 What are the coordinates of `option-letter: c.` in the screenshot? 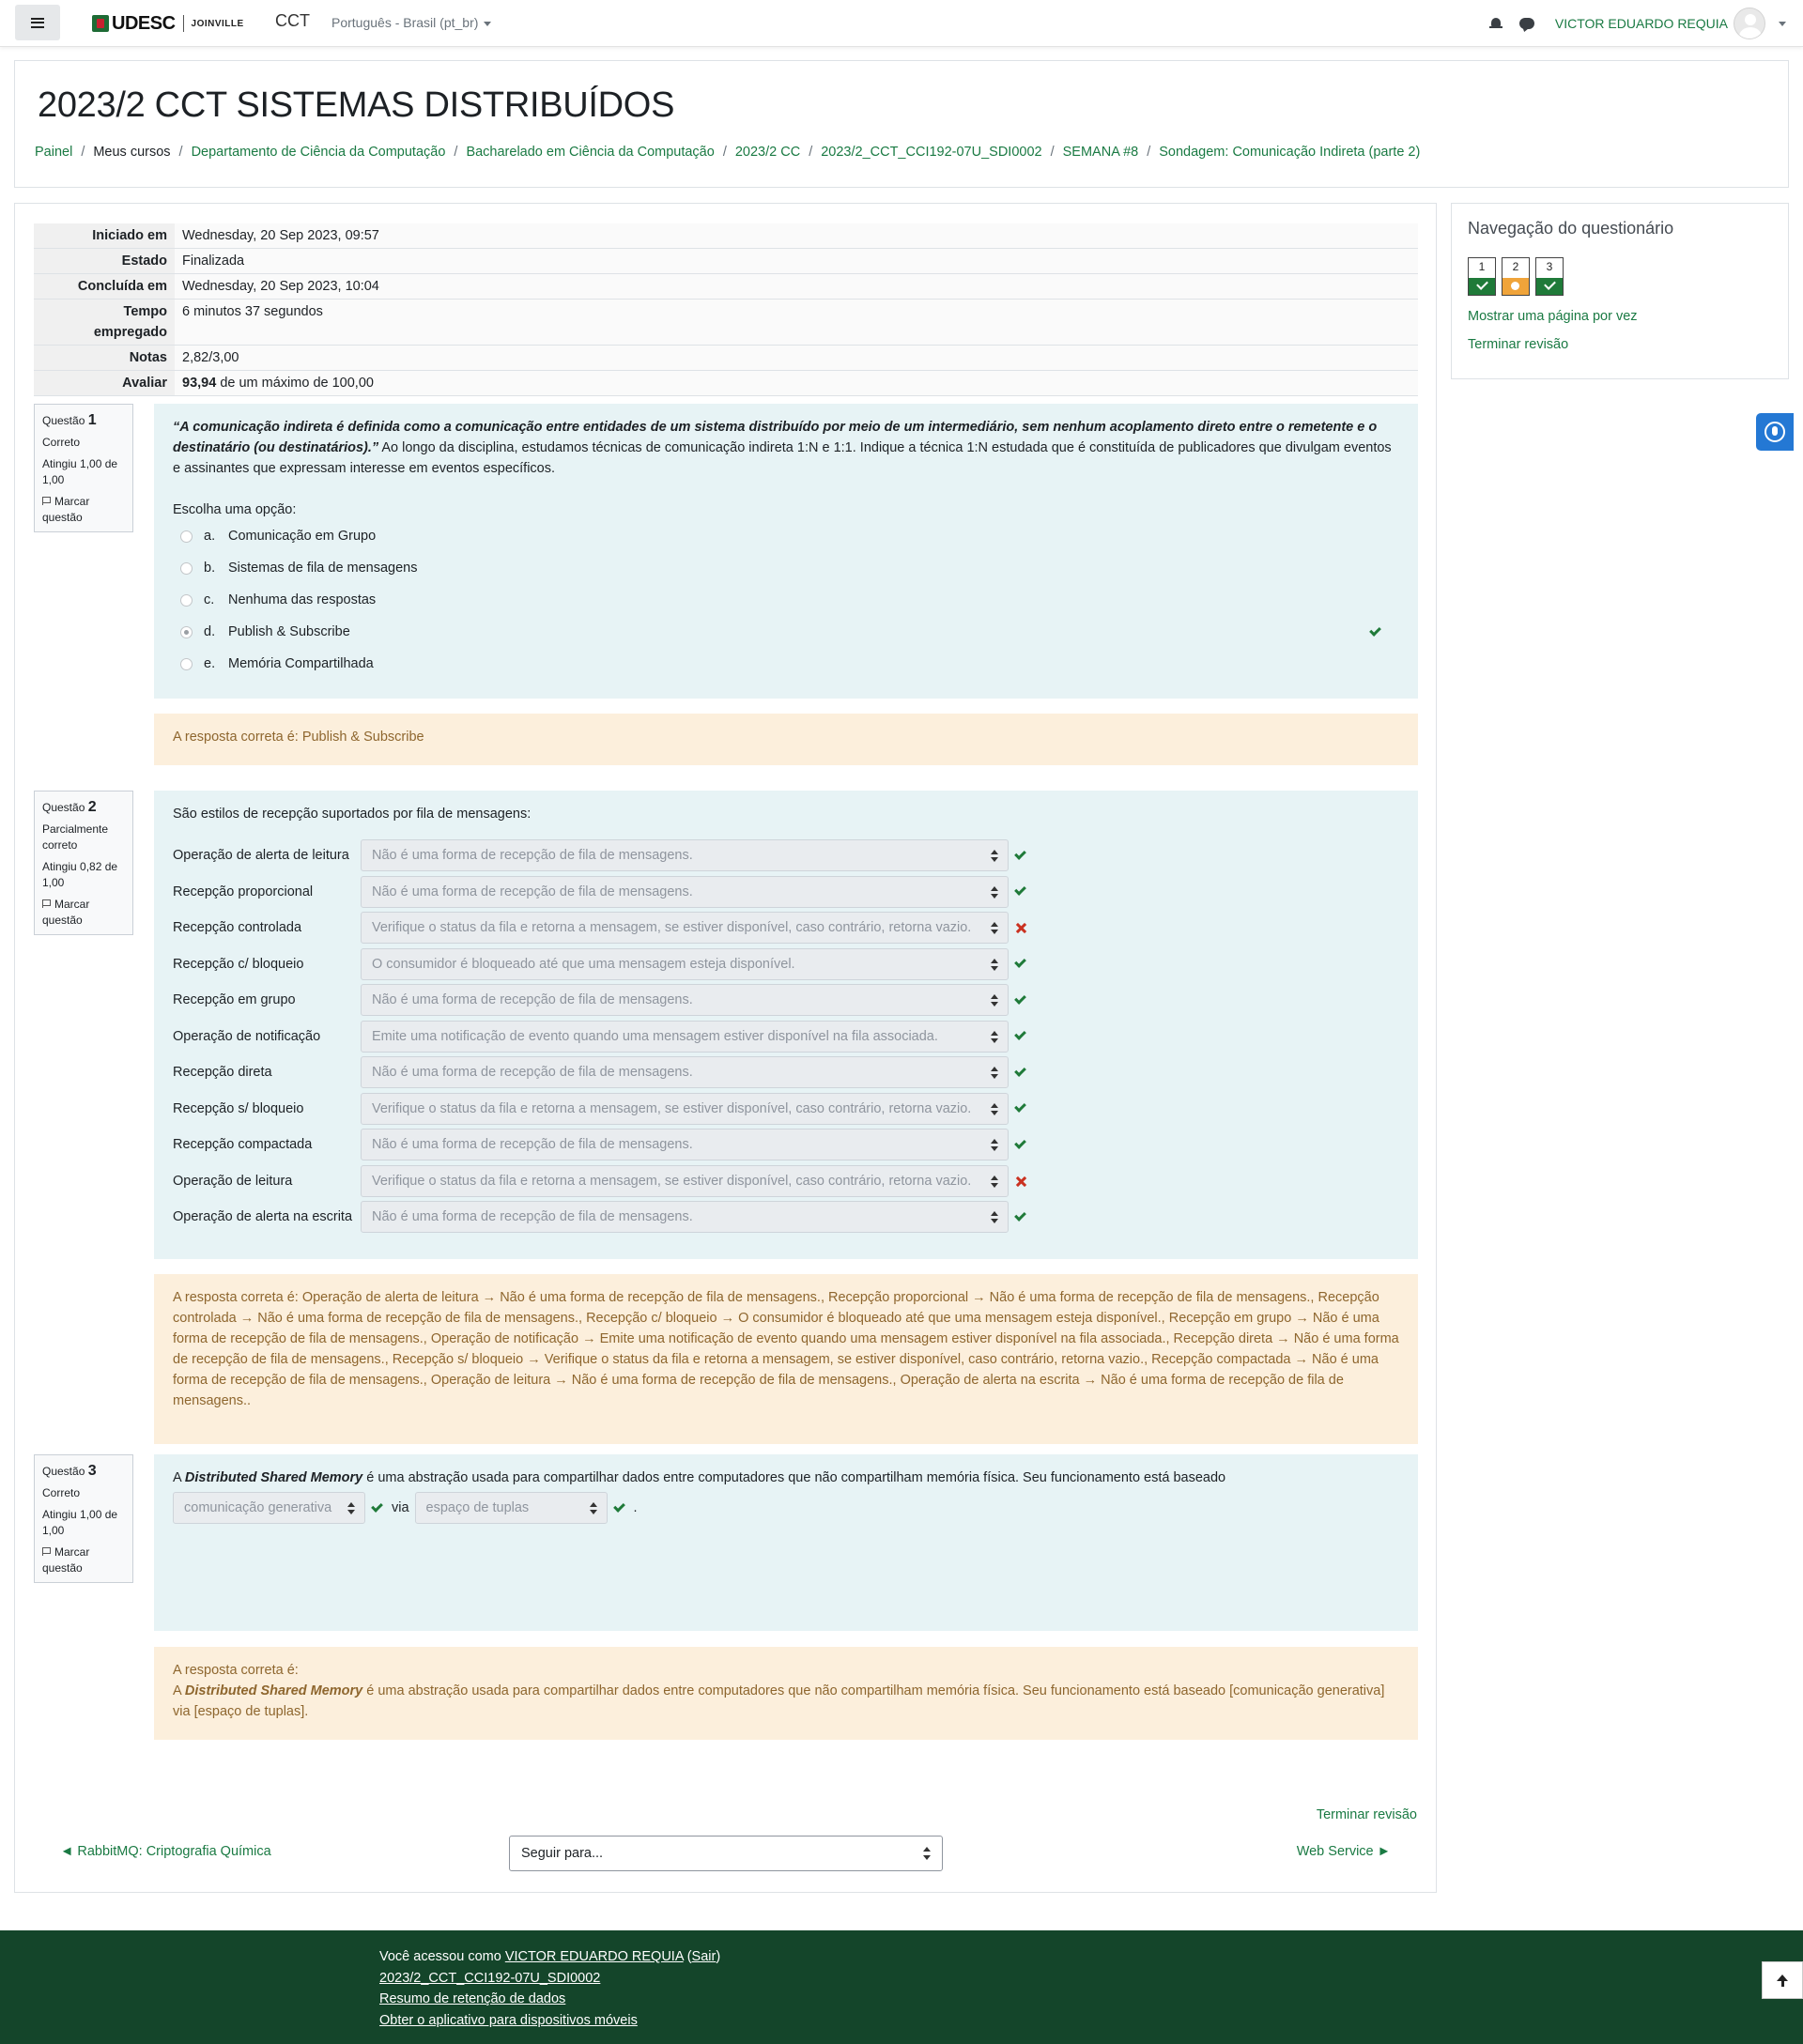 It's located at (209, 599).